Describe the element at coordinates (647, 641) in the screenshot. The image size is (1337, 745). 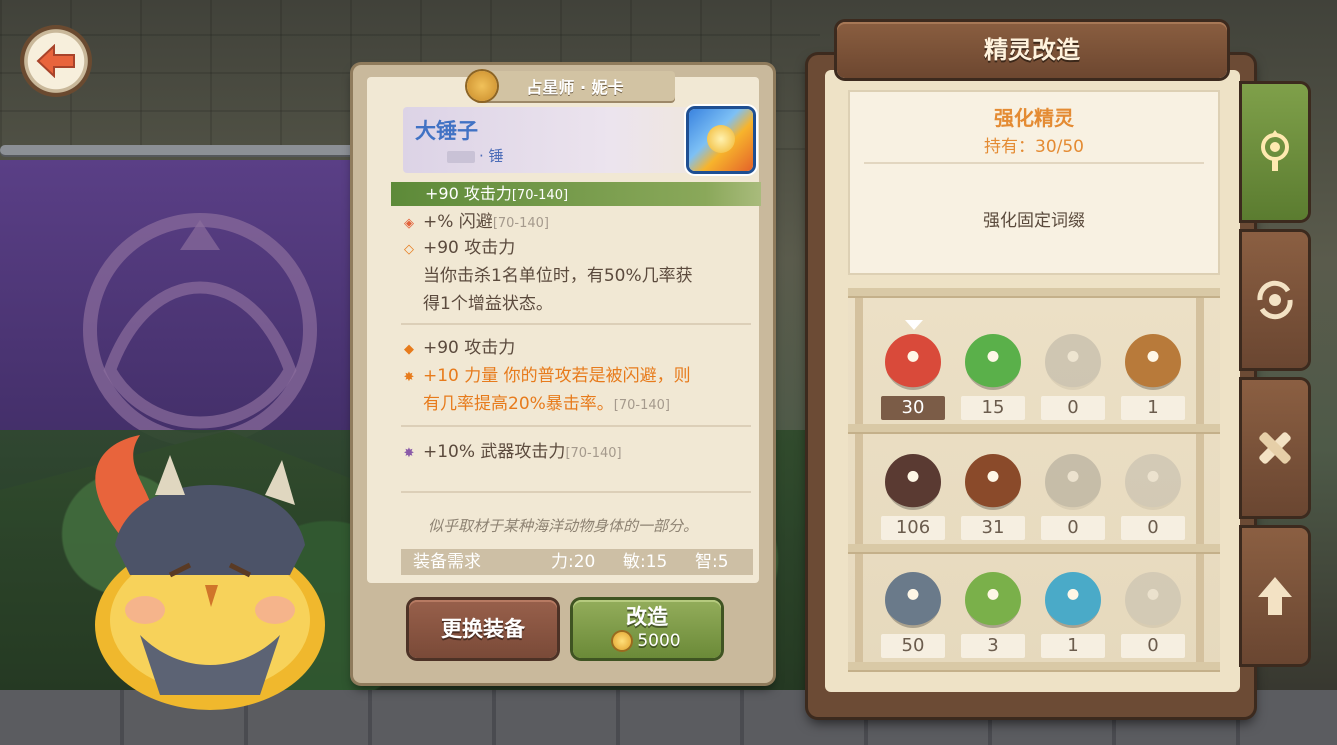
I see `reforge-cost: 5000` at that location.